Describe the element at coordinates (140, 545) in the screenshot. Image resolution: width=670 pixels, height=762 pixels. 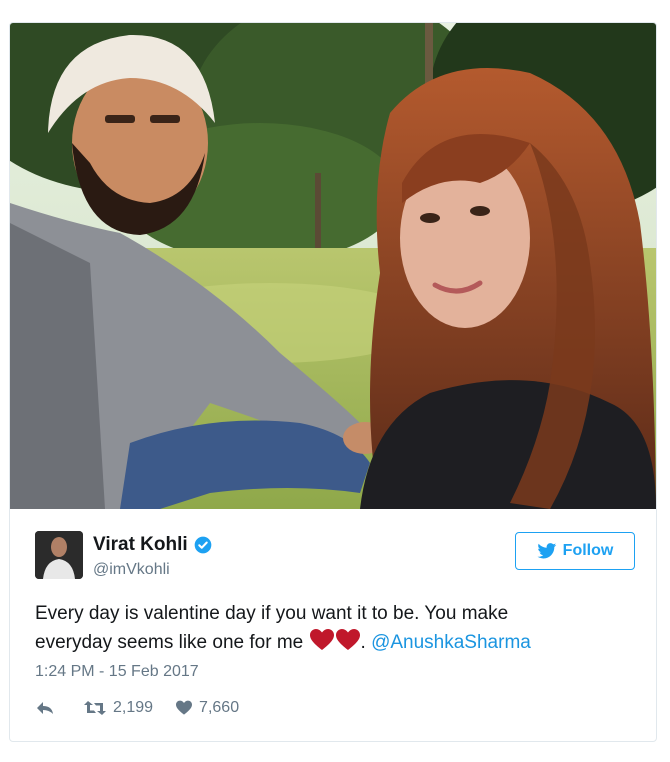
I see `display-name: Virat Kohli` at that location.